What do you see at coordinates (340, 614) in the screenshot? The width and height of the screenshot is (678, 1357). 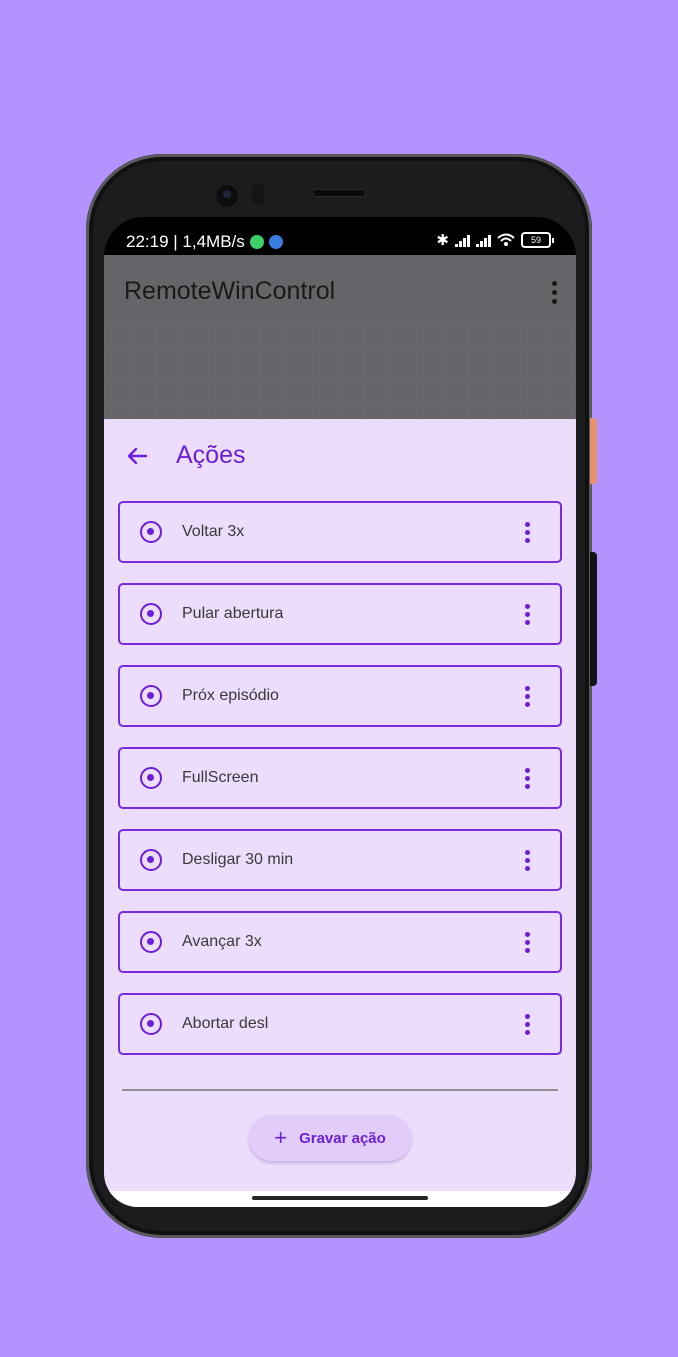 I see `list-item: Pular abertura` at bounding box center [340, 614].